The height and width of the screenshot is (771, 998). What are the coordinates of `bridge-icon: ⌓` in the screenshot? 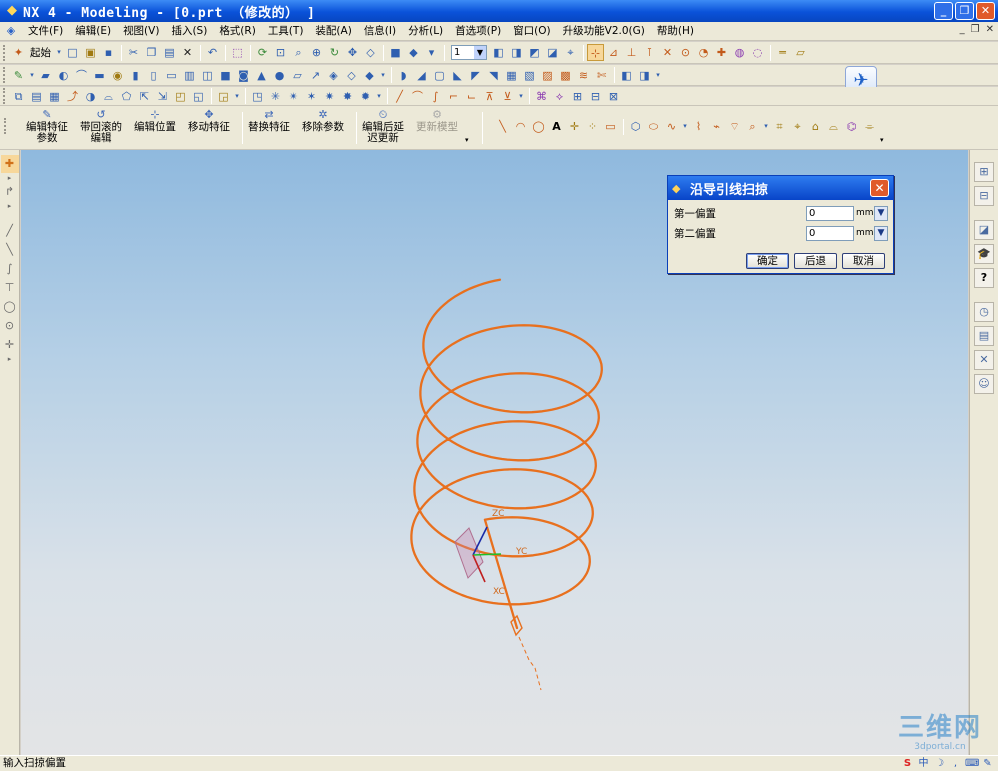 It's located at (108, 96).